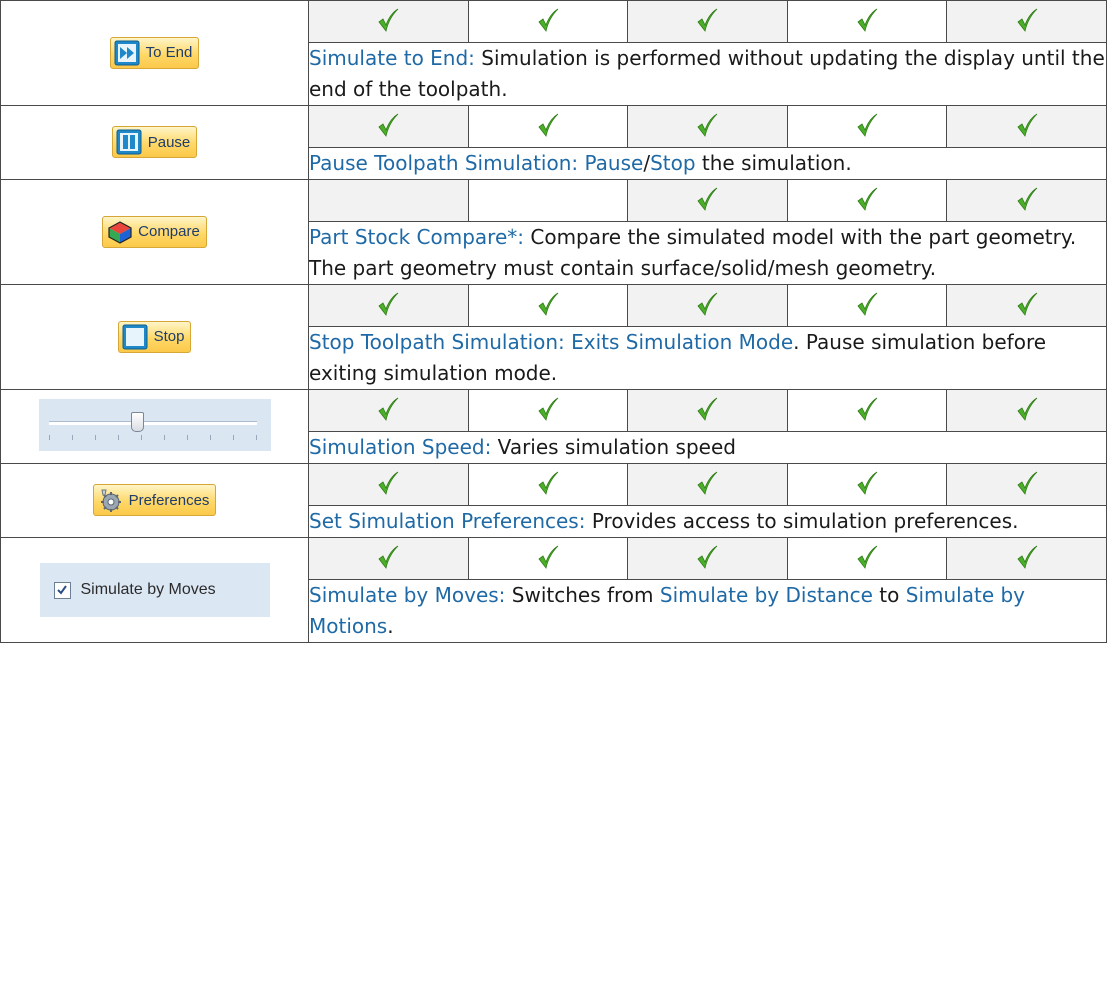  I want to click on description-link: Set Simulation Preferences:, so click(447, 521).